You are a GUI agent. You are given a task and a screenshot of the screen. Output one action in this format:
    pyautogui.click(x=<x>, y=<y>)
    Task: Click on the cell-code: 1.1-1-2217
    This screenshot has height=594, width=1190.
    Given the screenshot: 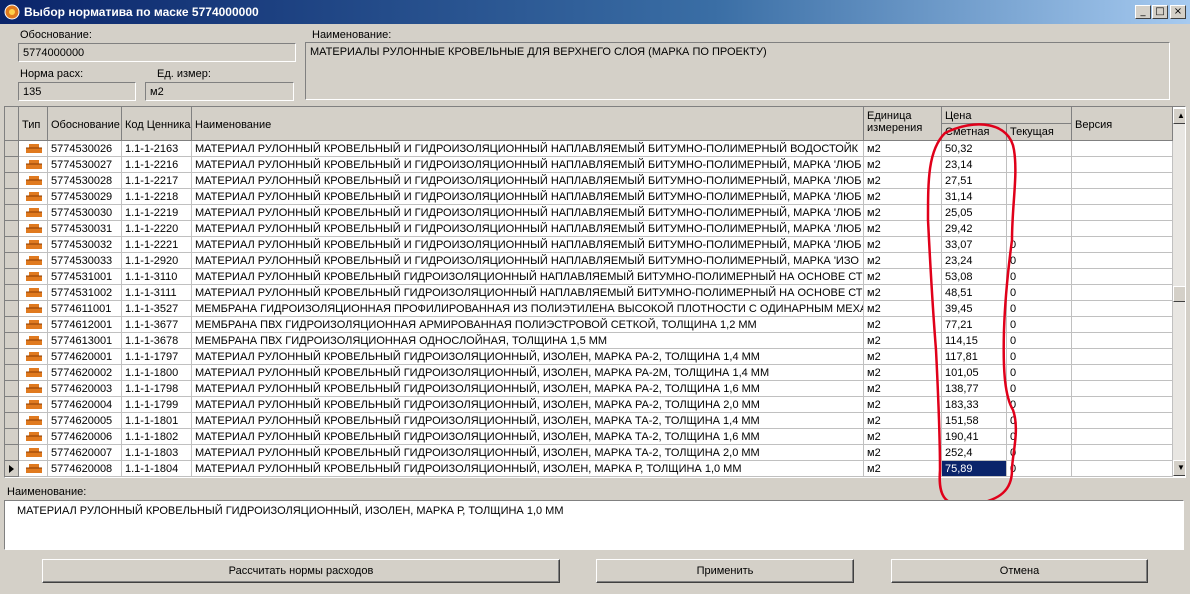 What is the action you would take?
    pyautogui.click(x=157, y=181)
    